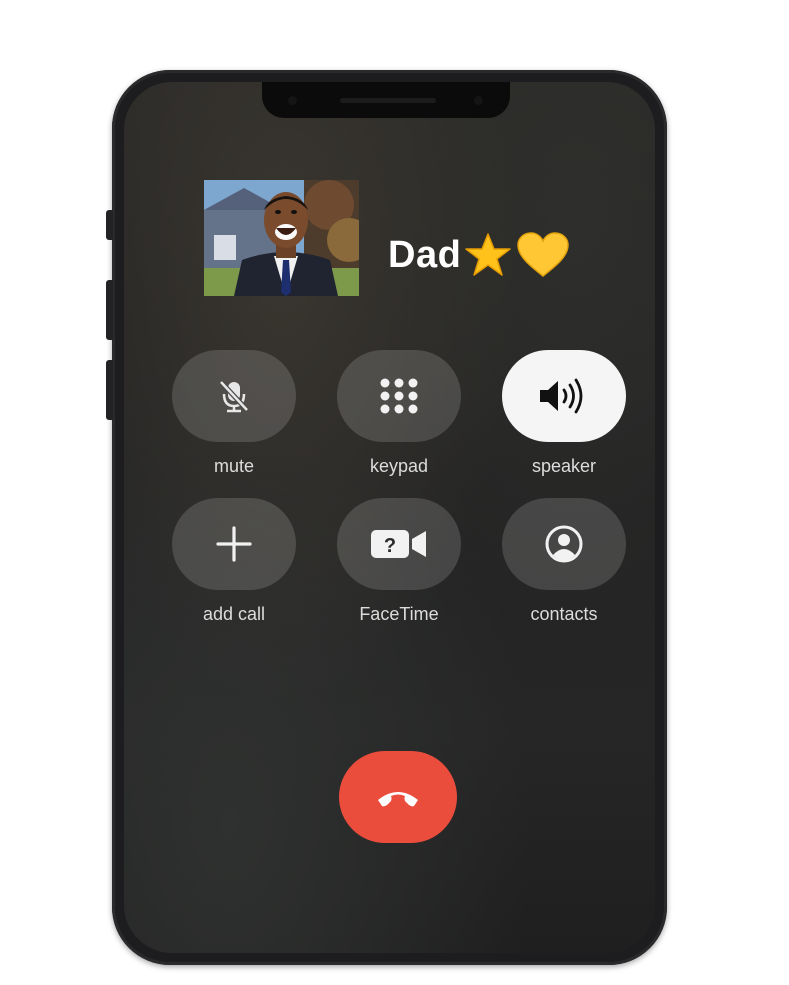 The height and width of the screenshot is (985, 789). I want to click on speaker-button: speaker, so click(564, 413).